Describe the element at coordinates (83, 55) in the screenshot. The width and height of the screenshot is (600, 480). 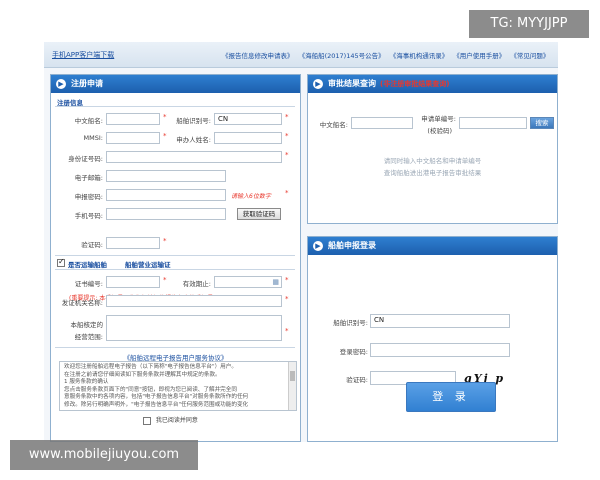
I see `app-download-link: 手机APP客户端下载` at that location.